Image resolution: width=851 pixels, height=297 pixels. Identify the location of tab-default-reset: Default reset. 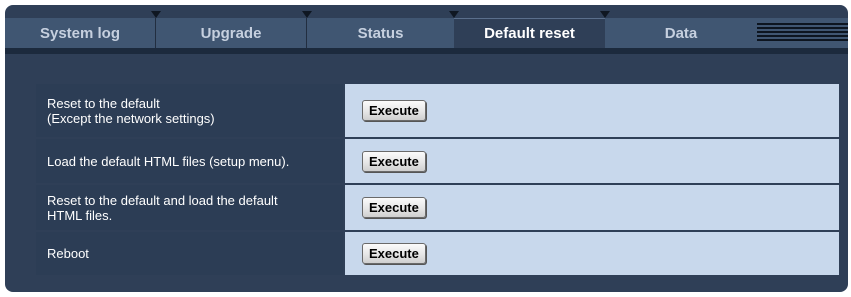
(529, 33).